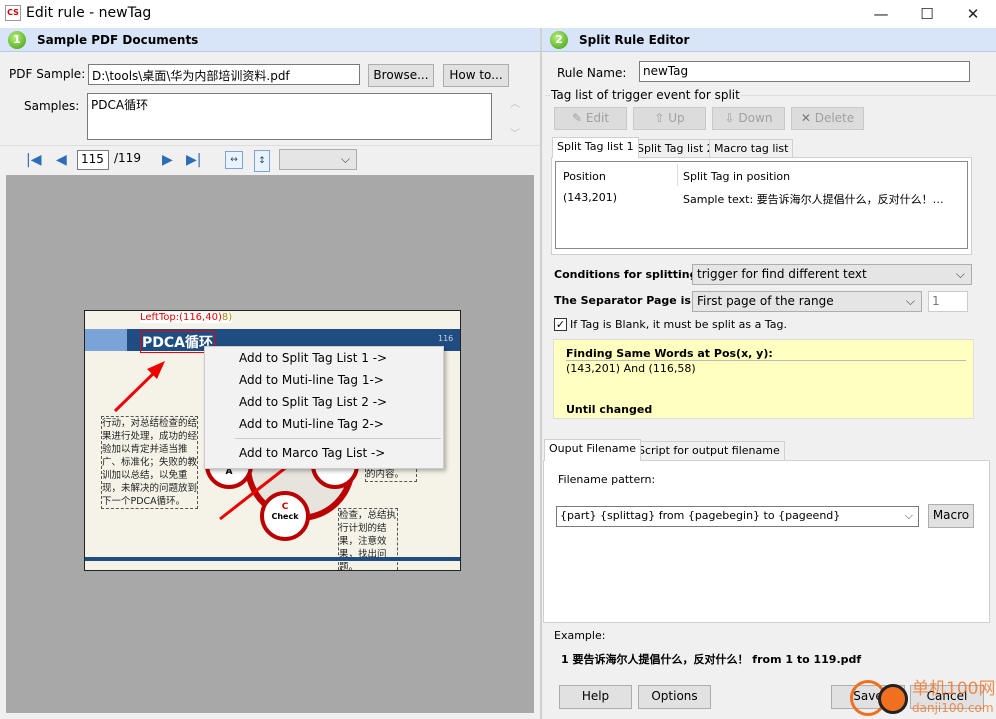 This screenshot has width=996, height=719. I want to click on conditions-select: trigger for find different text ⌵, so click(832, 274).